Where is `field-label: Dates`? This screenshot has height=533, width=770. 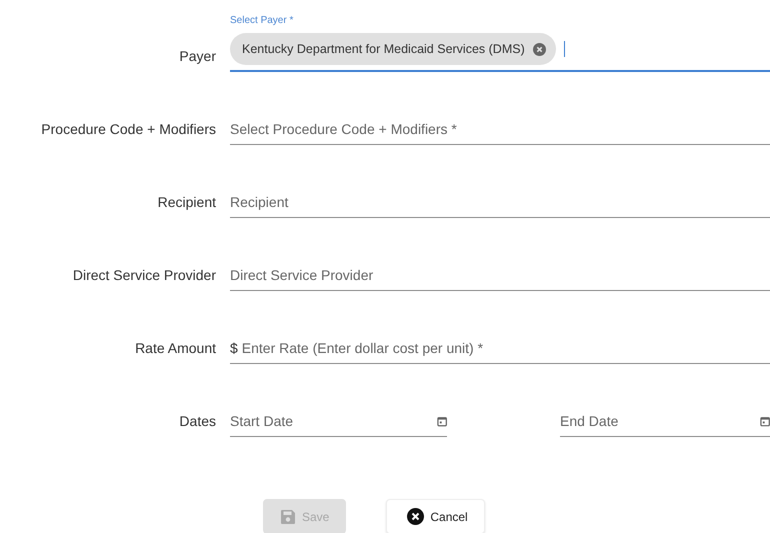 field-label: Dates is located at coordinates (197, 422).